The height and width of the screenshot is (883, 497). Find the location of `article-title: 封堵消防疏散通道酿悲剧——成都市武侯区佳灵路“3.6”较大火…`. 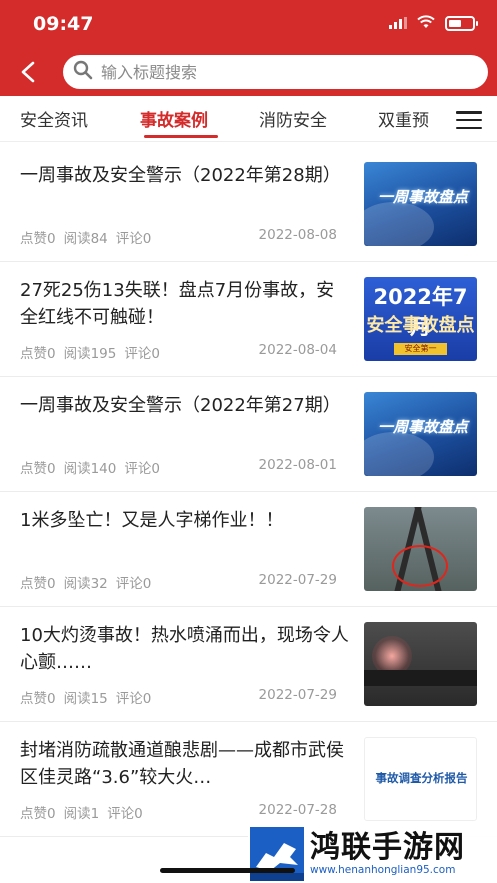

article-title: 封堵消防疏散通道酿悲剧——成都市武侯区佳灵路“3.6”较大火… is located at coordinates (182, 764).